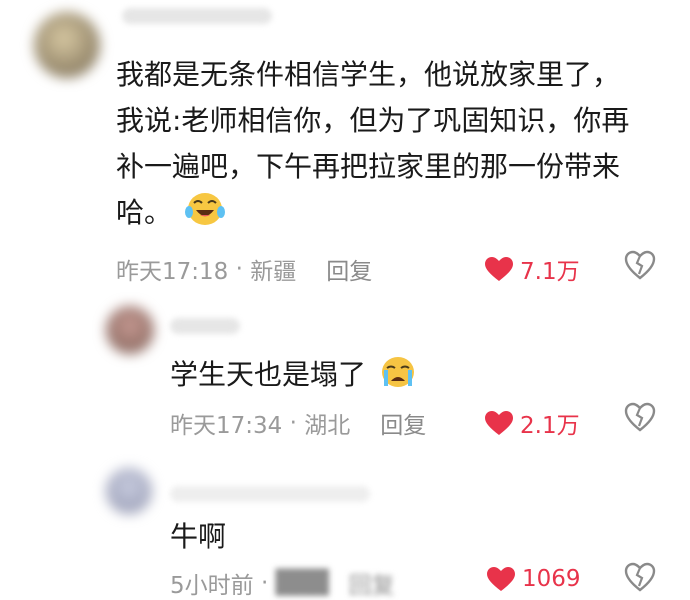  Describe the element at coordinates (268, 374) in the screenshot. I see `comment-text: 学生天也是塌了` at that location.